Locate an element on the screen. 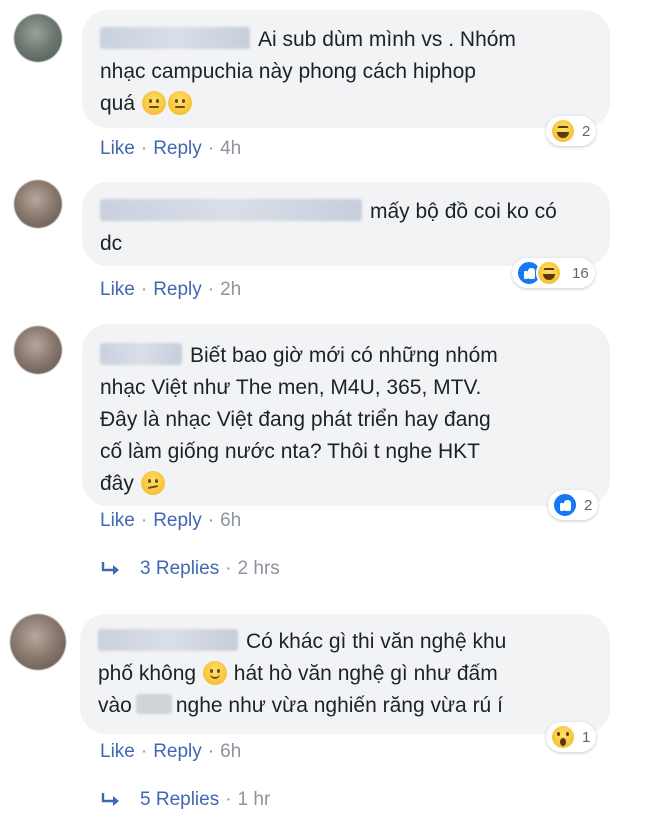 The image size is (660, 829). redacted-word is located at coordinates (153, 704).